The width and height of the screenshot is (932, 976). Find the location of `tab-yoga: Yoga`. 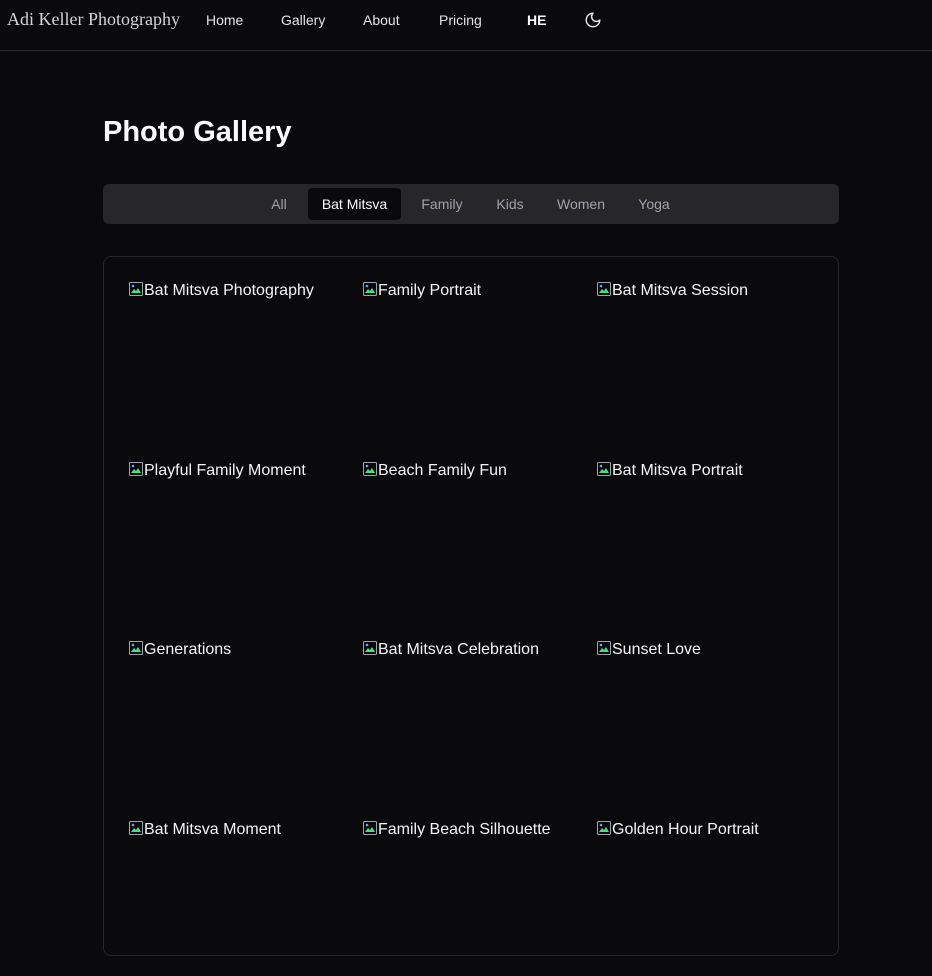

tab-yoga: Yoga is located at coordinates (654, 204).